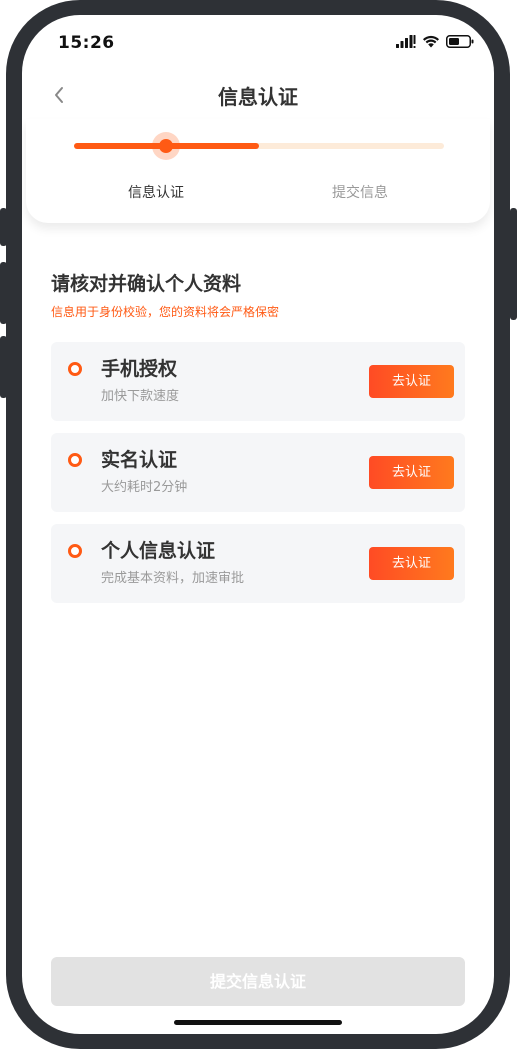 The height and width of the screenshot is (1051, 517). What do you see at coordinates (258, 40) in the screenshot?
I see `status-bar: 15:26` at bounding box center [258, 40].